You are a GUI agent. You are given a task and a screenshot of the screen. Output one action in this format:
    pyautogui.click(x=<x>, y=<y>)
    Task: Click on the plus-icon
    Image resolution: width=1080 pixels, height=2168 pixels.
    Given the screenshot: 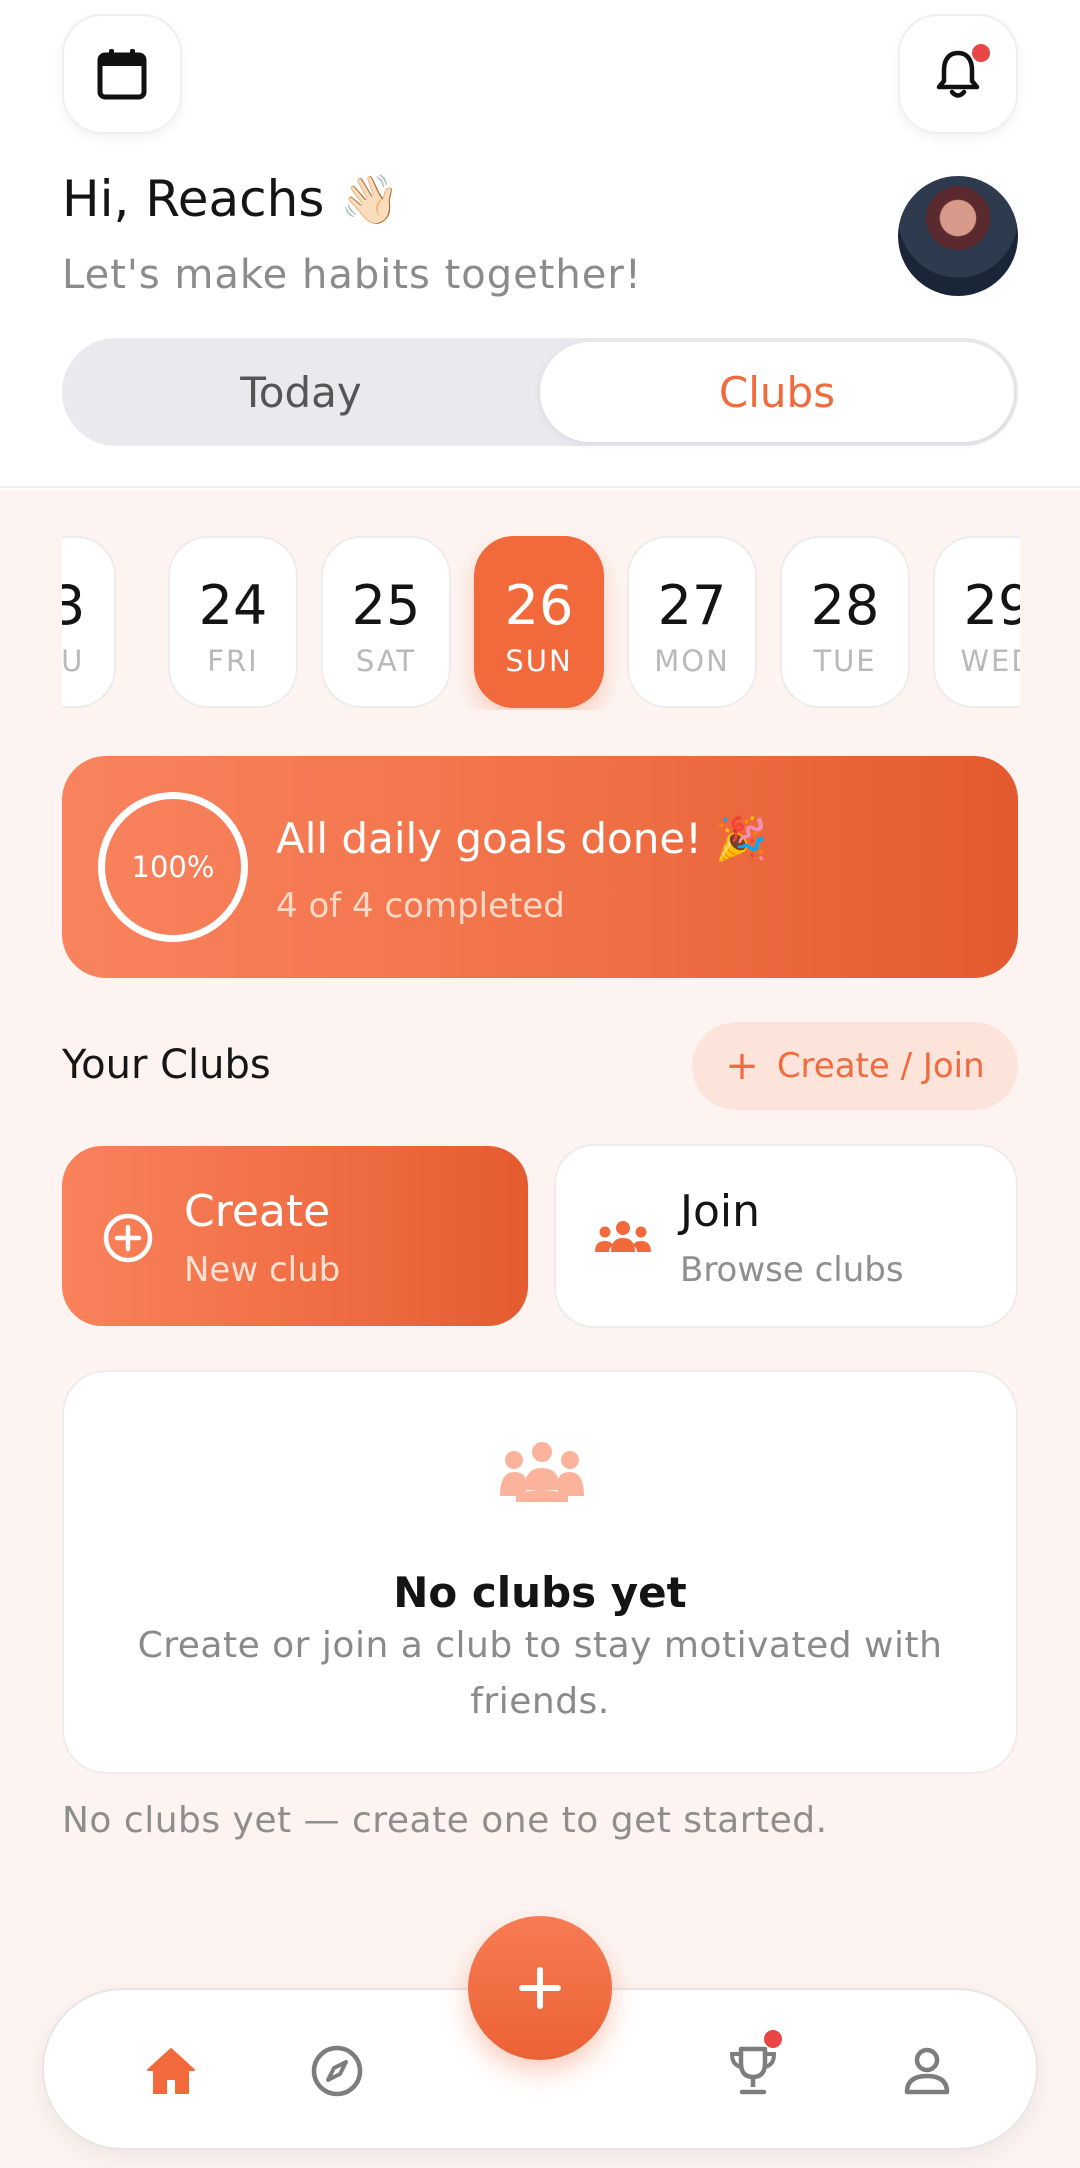 What is the action you would take?
    pyautogui.click(x=540, y=1988)
    